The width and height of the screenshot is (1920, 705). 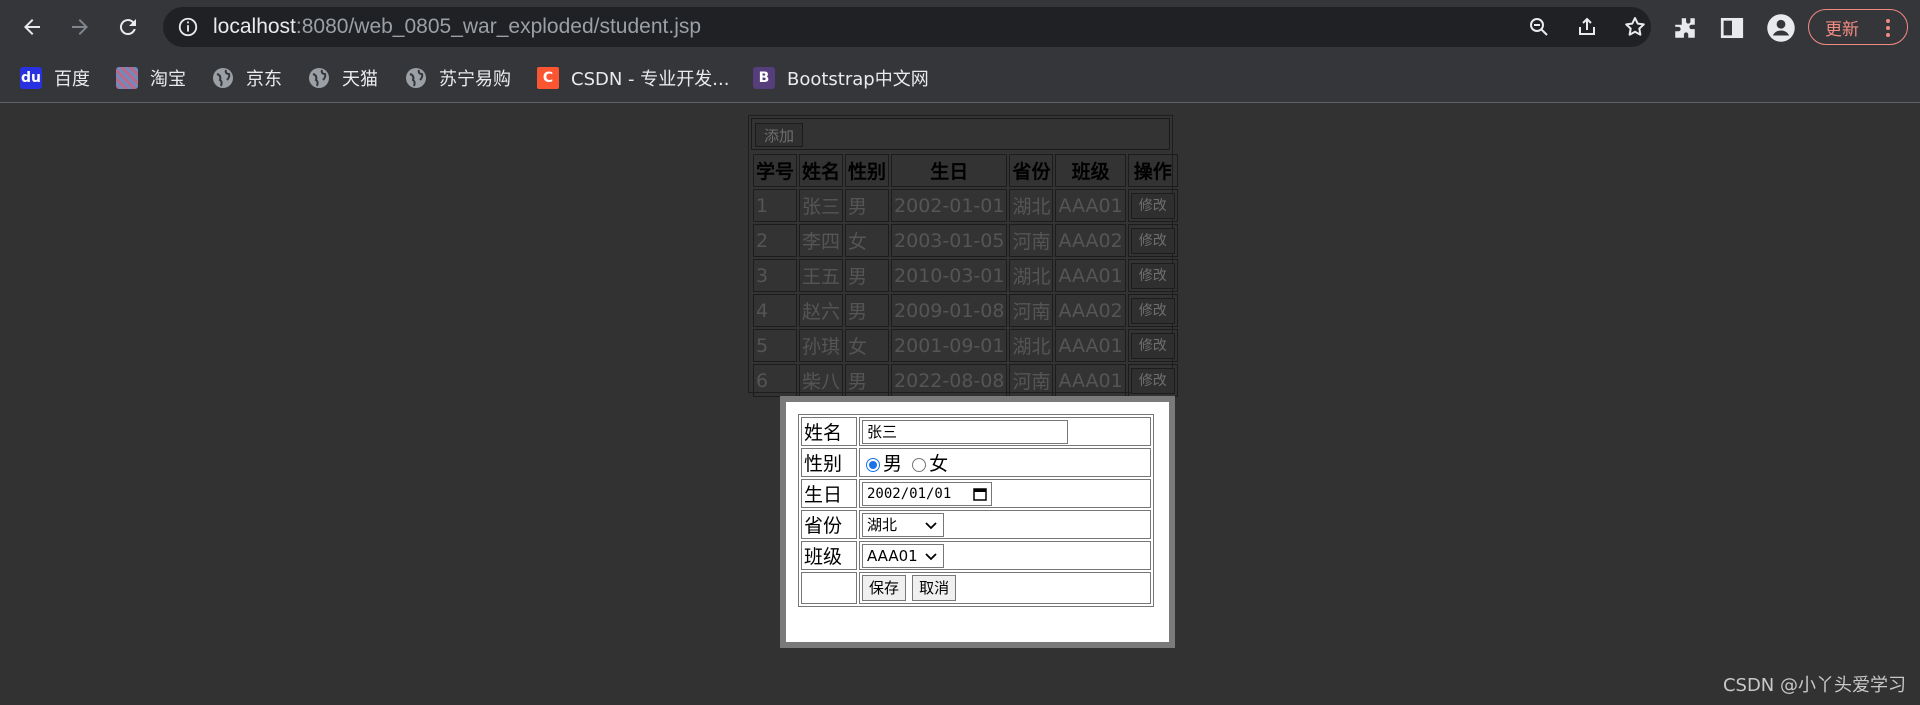 I want to click on cell-name: 孙琪, so click(x=821, y=345).